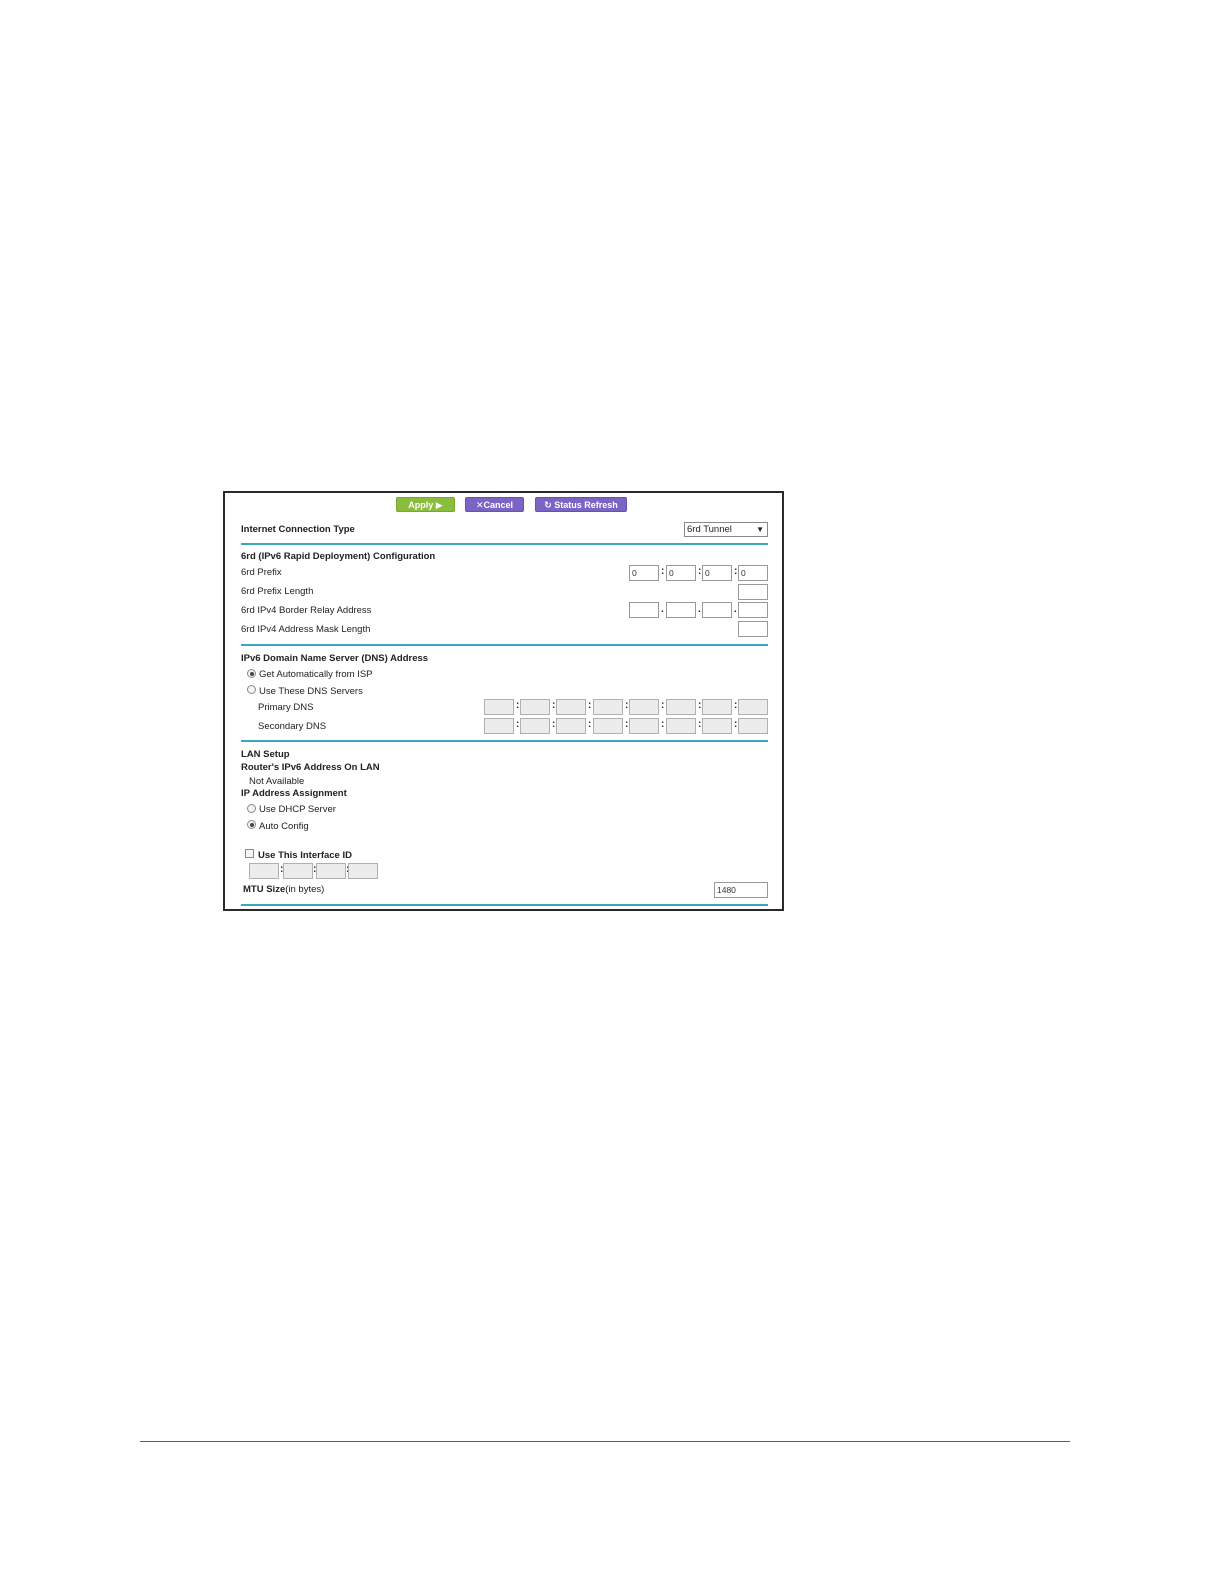  Describe the element at coordinates (264, 889) in the screenshot. I see `mtu-size-title: MTU Size` at that location.